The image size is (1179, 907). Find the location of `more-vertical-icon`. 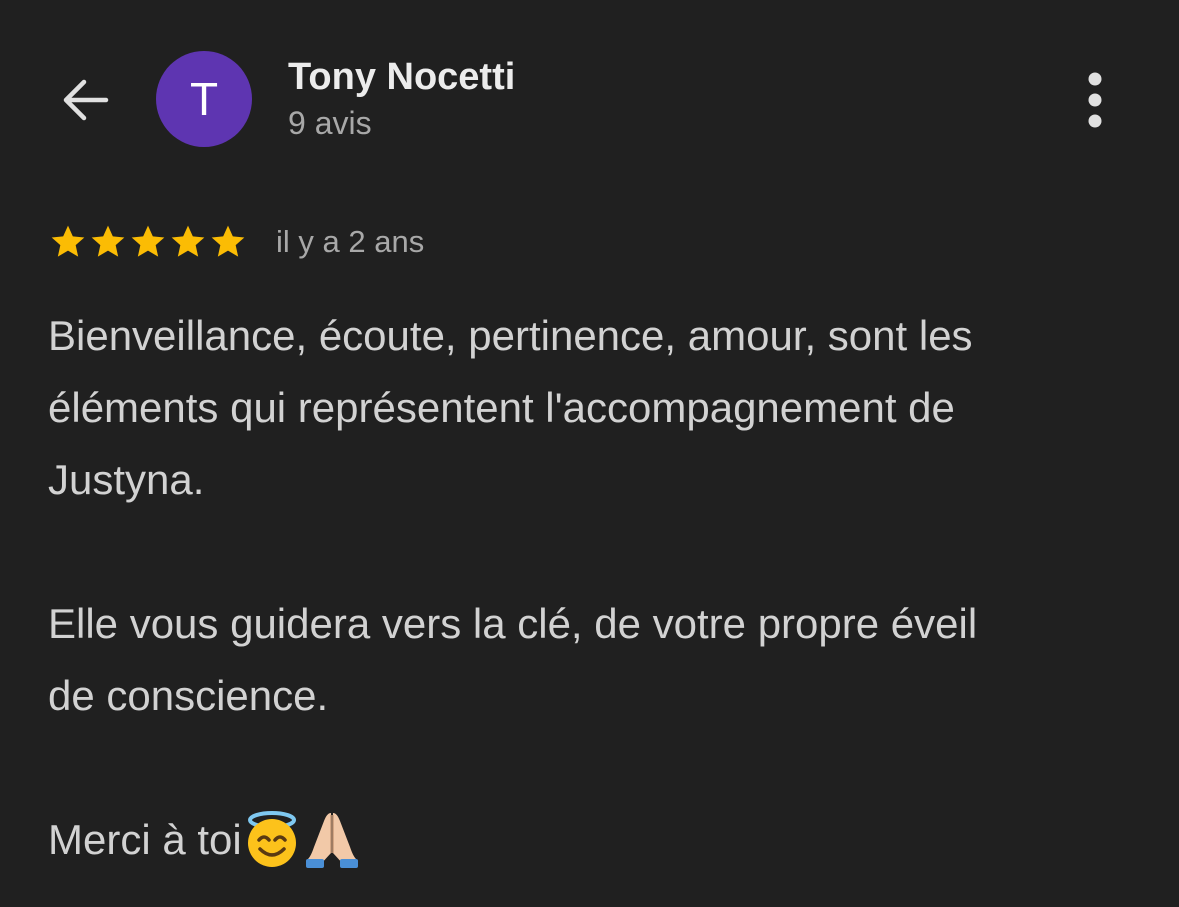

more-vertical-icon is located at coordinates (1095, 100).